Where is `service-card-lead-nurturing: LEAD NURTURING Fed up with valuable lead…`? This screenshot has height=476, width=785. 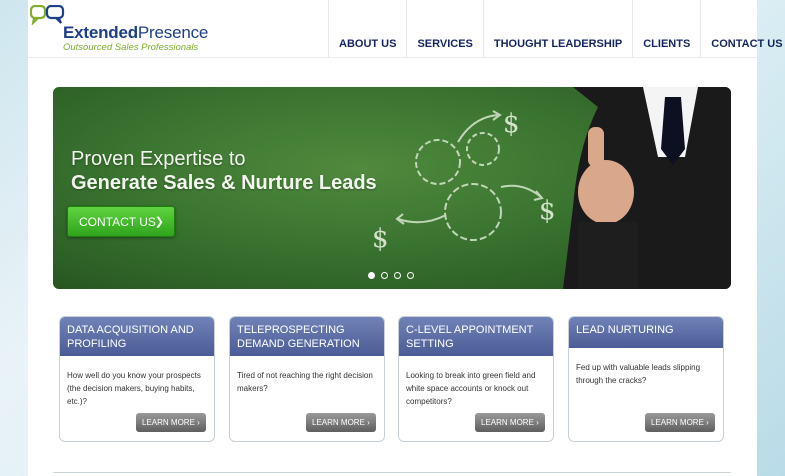
service-card-lead-nurturing: LEAD NURTURING Fed up with valuable lead… is located at coordinates (646, 379).